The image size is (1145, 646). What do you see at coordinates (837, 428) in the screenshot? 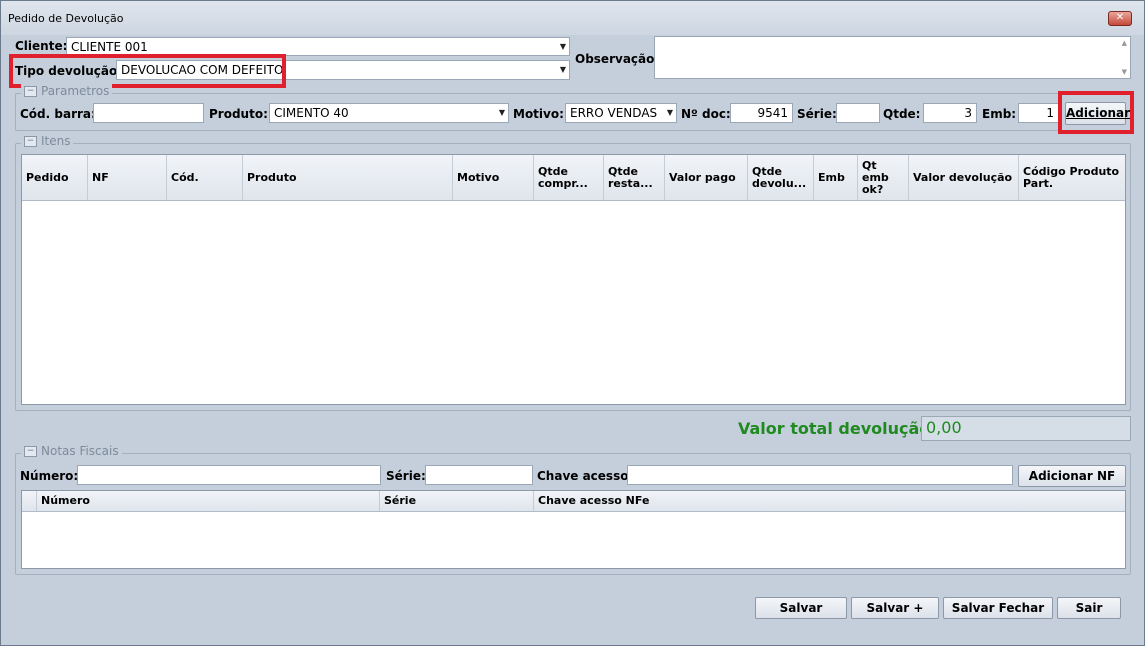
I see `valor-total-label: Valor total devolução:` at bounding box center [837, 428].